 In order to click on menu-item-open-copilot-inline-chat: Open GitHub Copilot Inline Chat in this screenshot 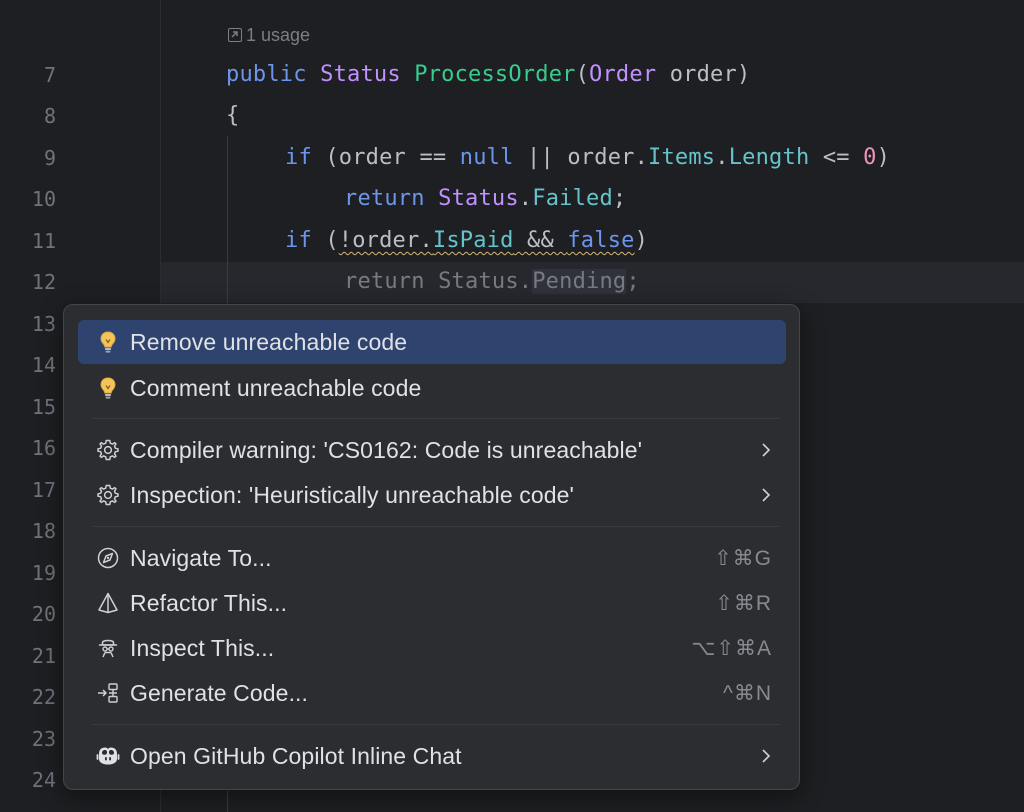, I will do `click(432, 756)`.